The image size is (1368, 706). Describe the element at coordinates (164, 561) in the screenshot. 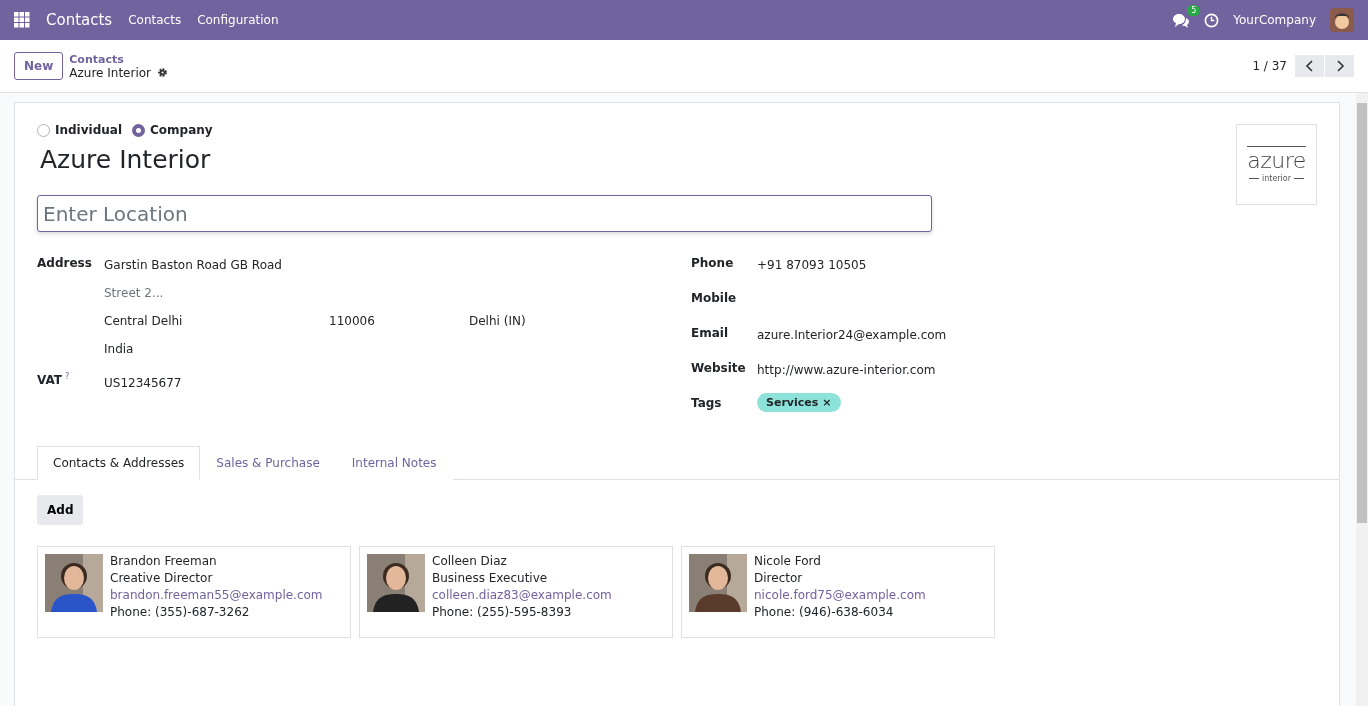

I see `contact-name: Brandon Freeman` at that location.